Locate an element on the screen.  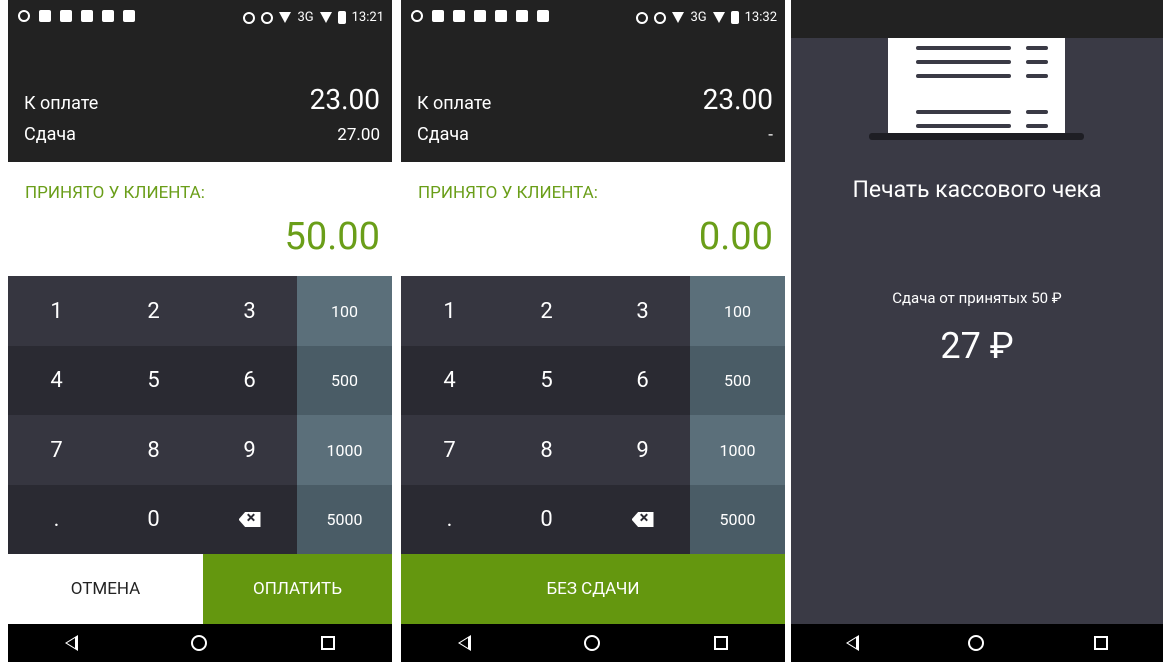
no-change-button: БЕЗ СДАЧИ is located at coordinates (593, 589).